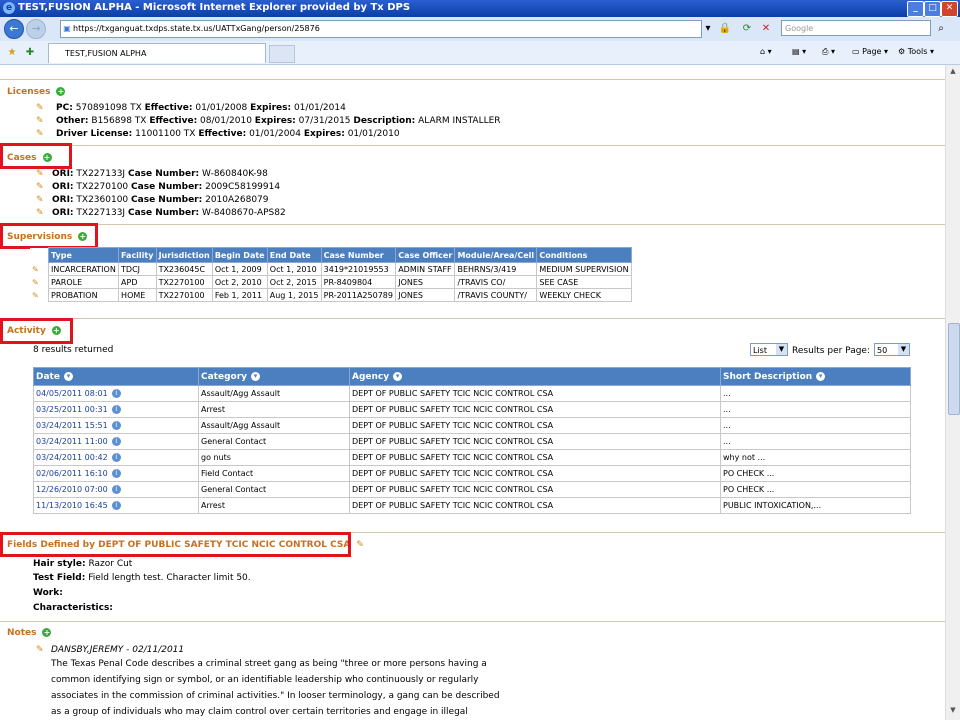  Describe the element at coordinates (725, 28) in the screenshot. I see `lock-icon: 🔒` at that location.